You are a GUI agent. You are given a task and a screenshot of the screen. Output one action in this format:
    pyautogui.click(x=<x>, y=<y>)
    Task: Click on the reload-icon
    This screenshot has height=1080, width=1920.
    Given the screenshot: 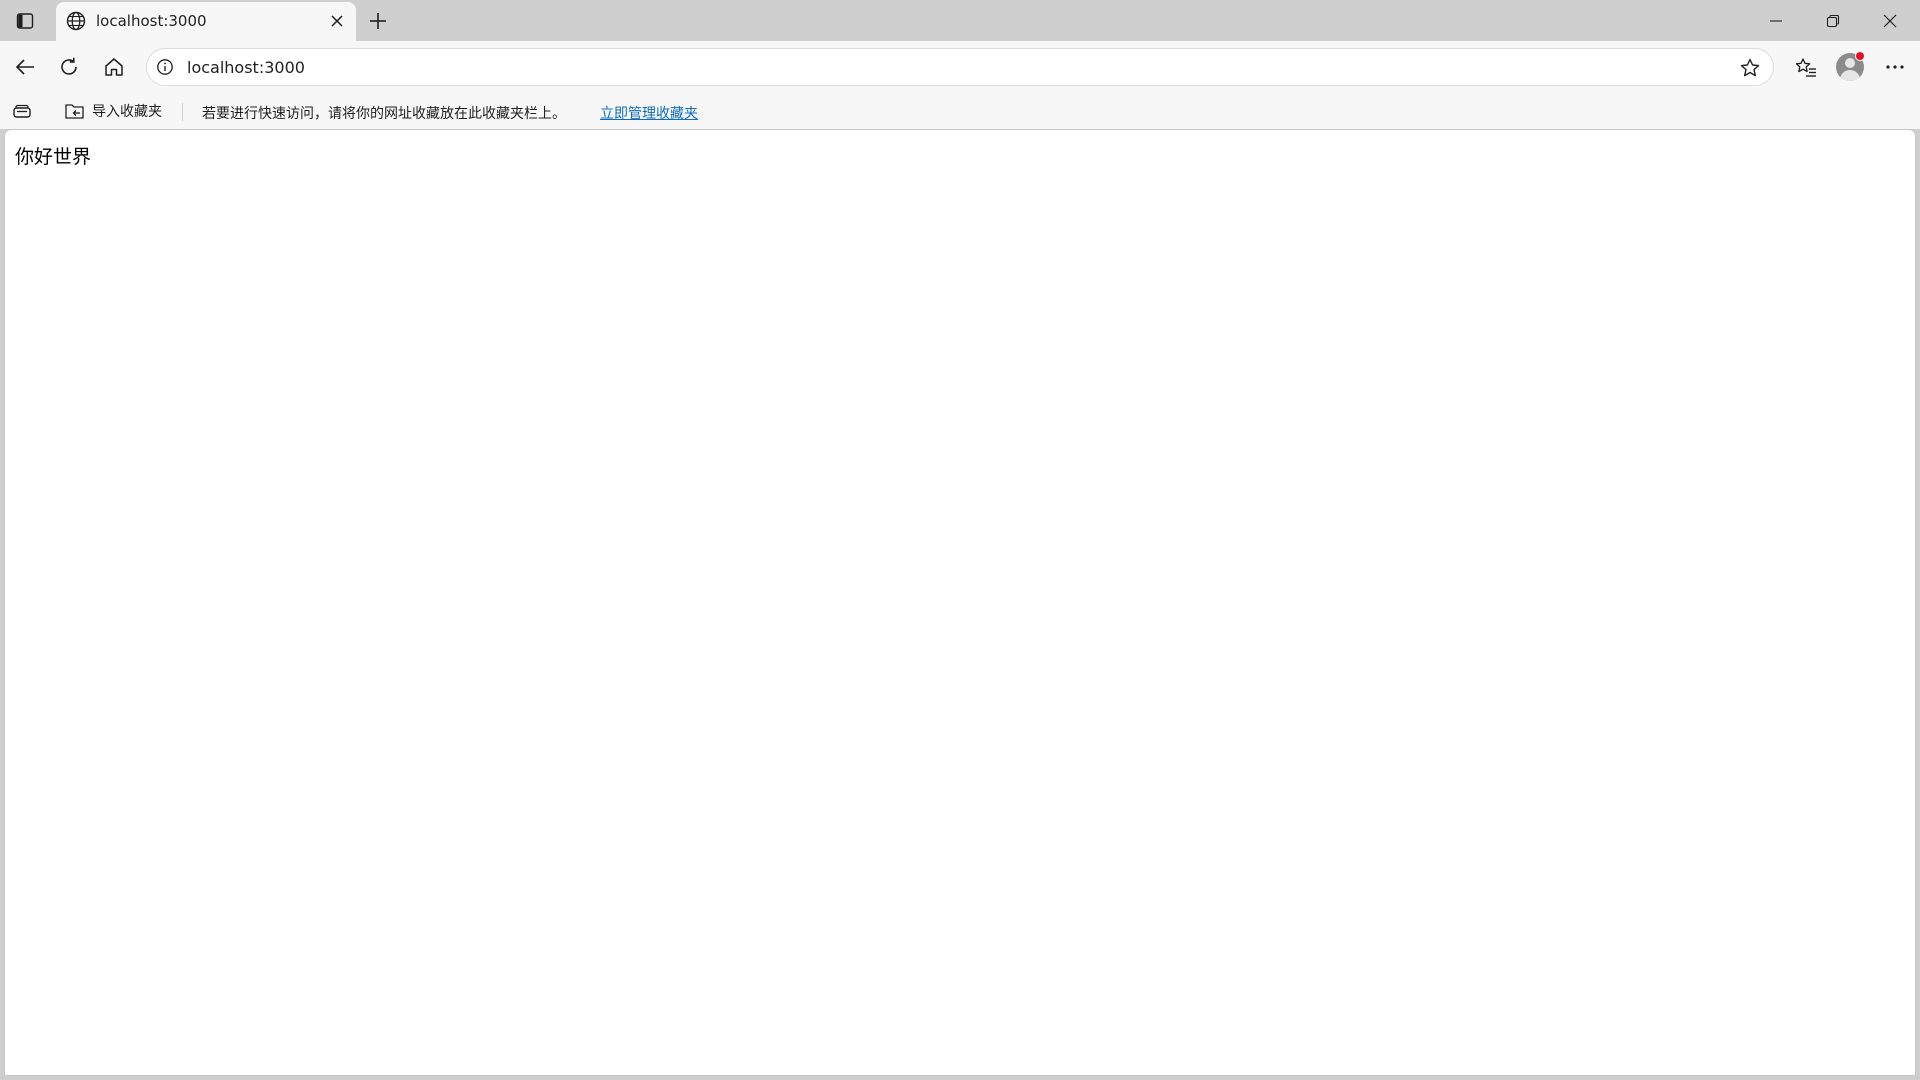 What is the action you would take?
    pyautogui.click(x=69, y=67)
    